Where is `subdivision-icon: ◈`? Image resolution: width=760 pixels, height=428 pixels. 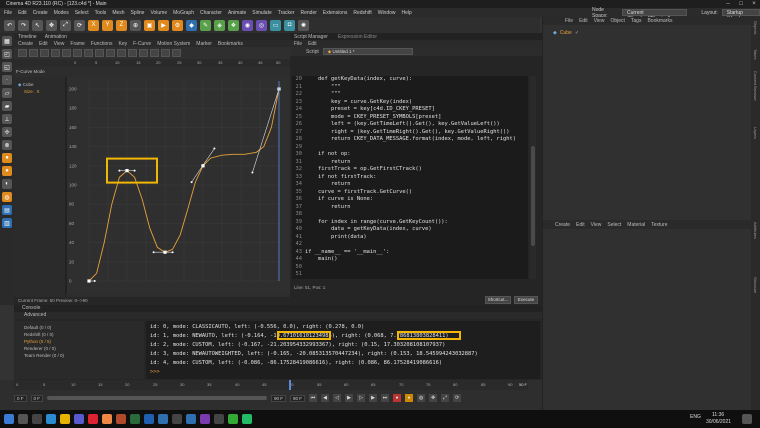
subdivision-icon: ◈ is located at coordinates (219, 25).